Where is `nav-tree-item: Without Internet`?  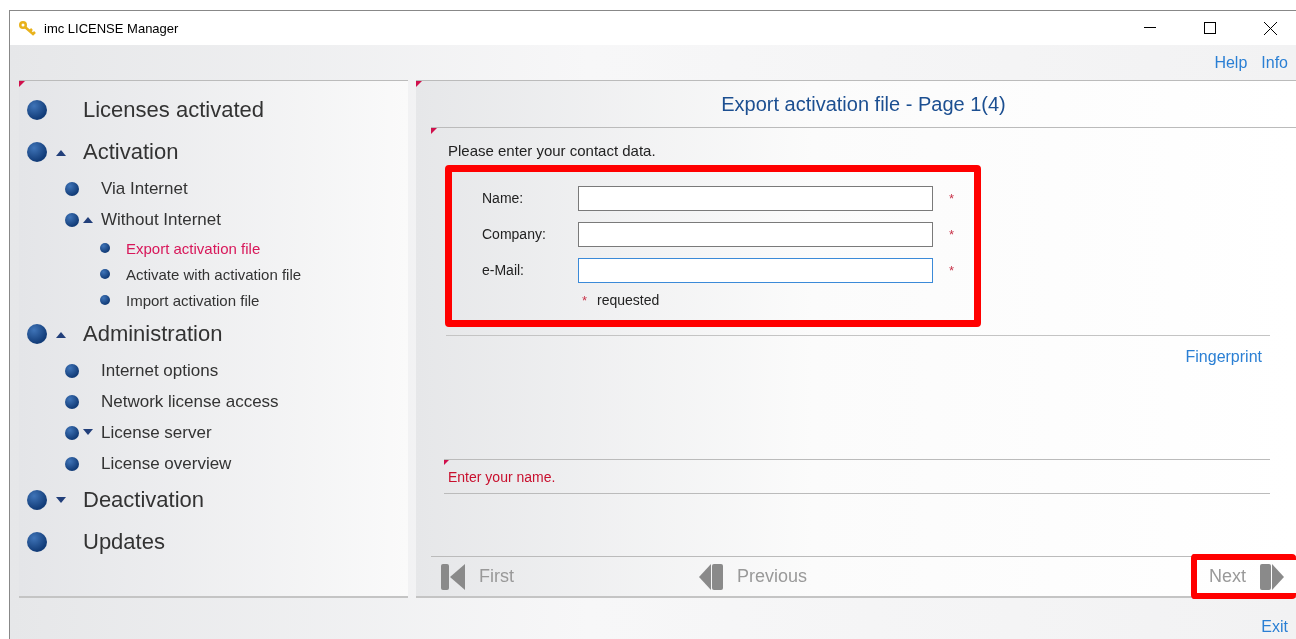
nav-tree-item: Without Internet is located at coordinates (161, 219).